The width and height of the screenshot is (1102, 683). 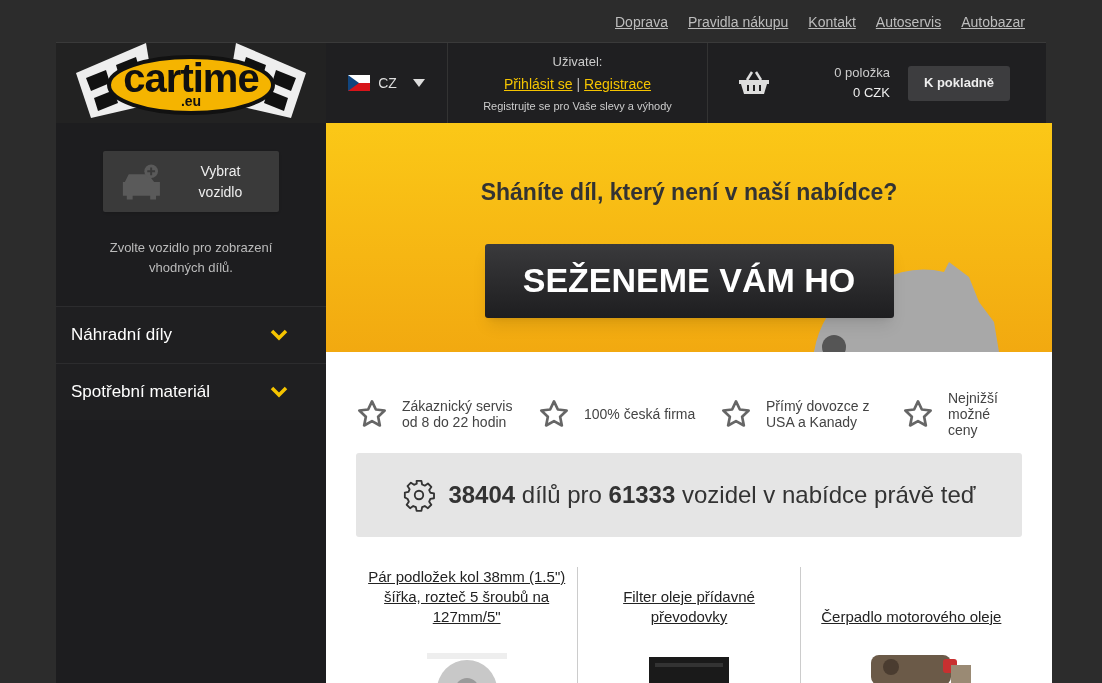 I want to click on product-link: Pár podložek kol 38mm (1.5") šířka, rozteč 5 šroubů na 127mm/5", so click(x=467, y=597).